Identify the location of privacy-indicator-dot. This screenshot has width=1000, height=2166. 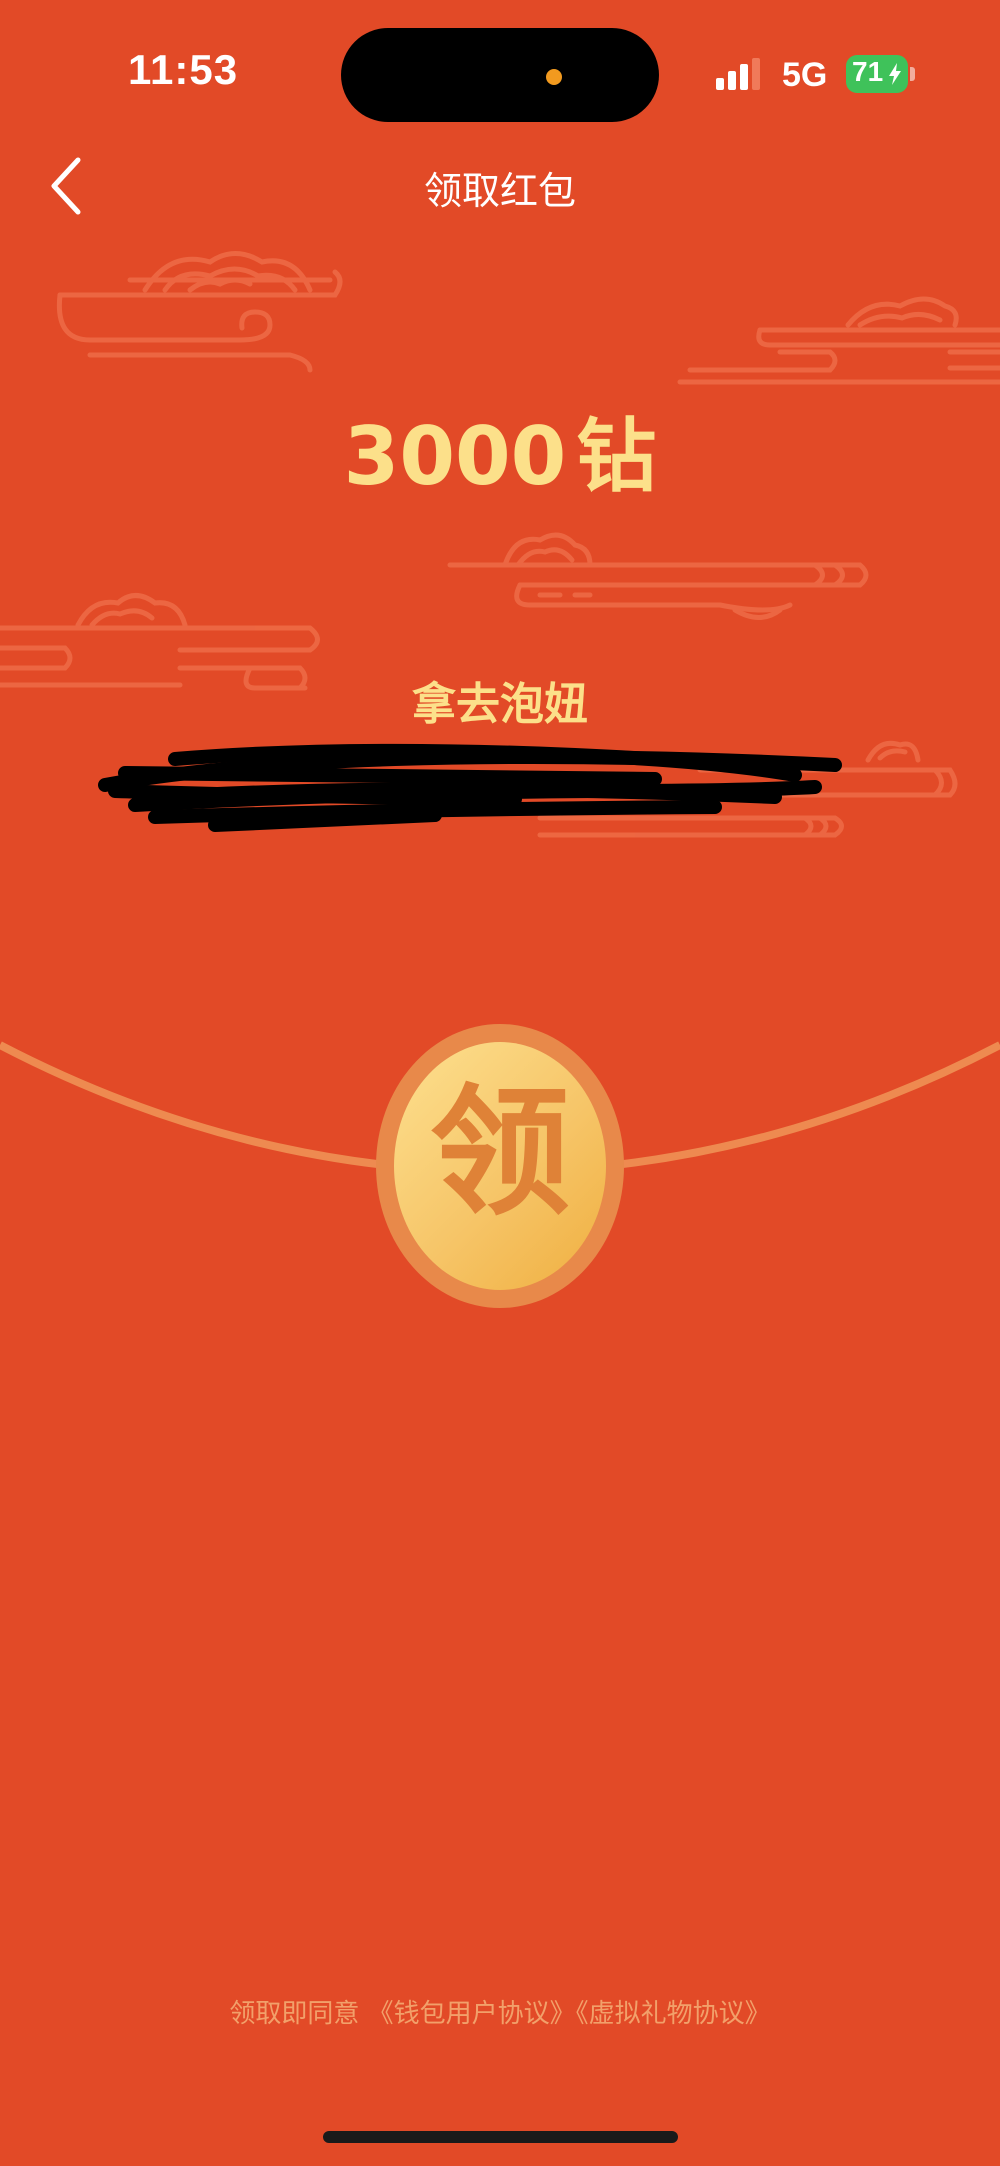
(554, 77).